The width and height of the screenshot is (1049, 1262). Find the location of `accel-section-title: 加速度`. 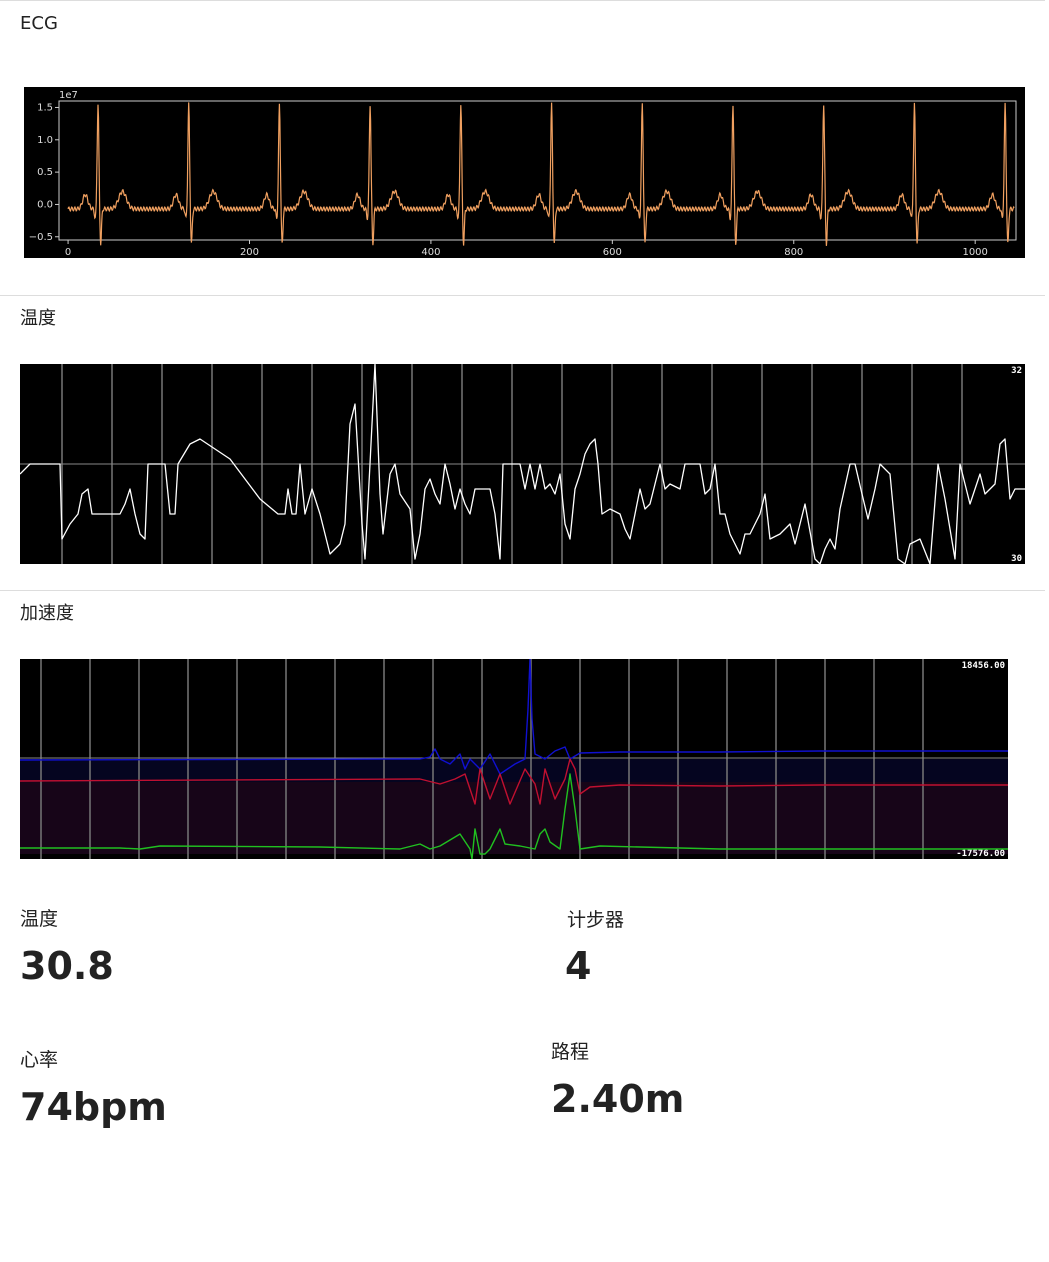

accel-section-title: 加速度 is located at coordinates (47, 613).